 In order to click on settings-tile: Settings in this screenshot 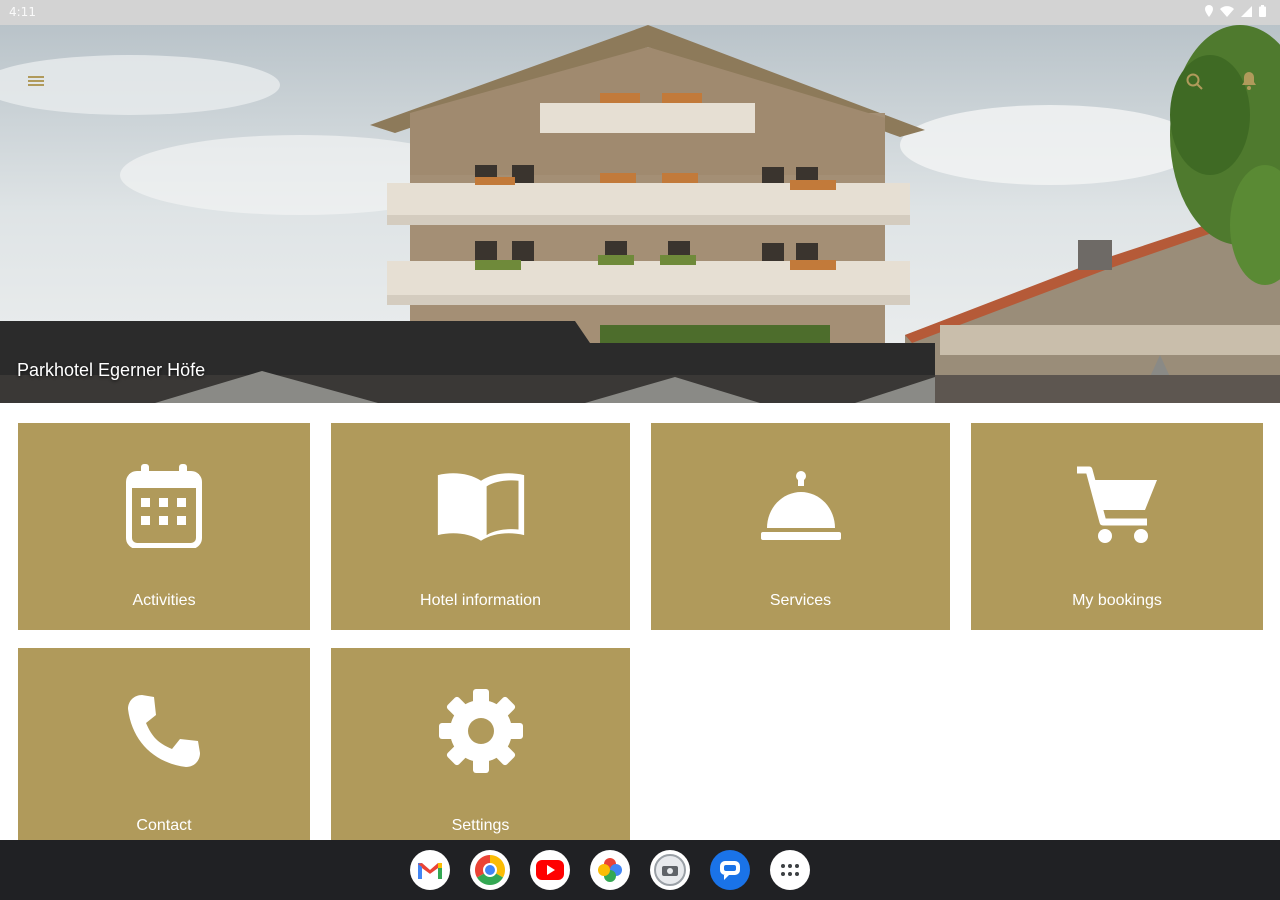, I will do `click(480, 744)`.